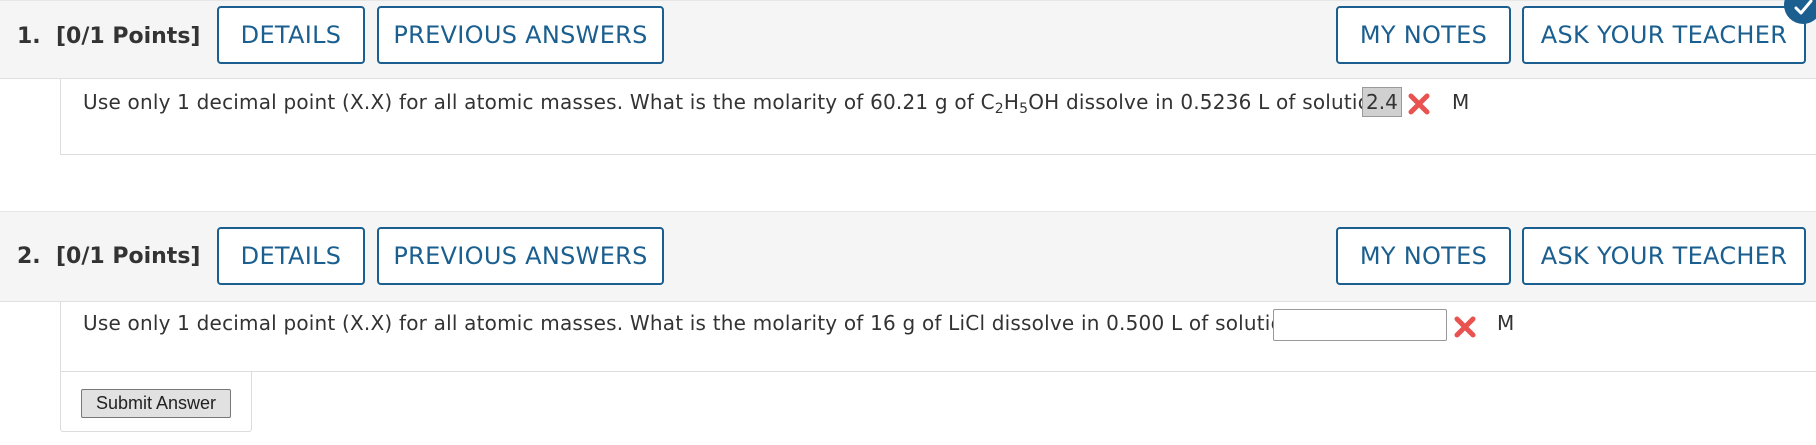 This screenshot has height=445, width=1816. Describe the element at coordinates (1360, 325) in the screenshot. I see `answer-field` at that location.